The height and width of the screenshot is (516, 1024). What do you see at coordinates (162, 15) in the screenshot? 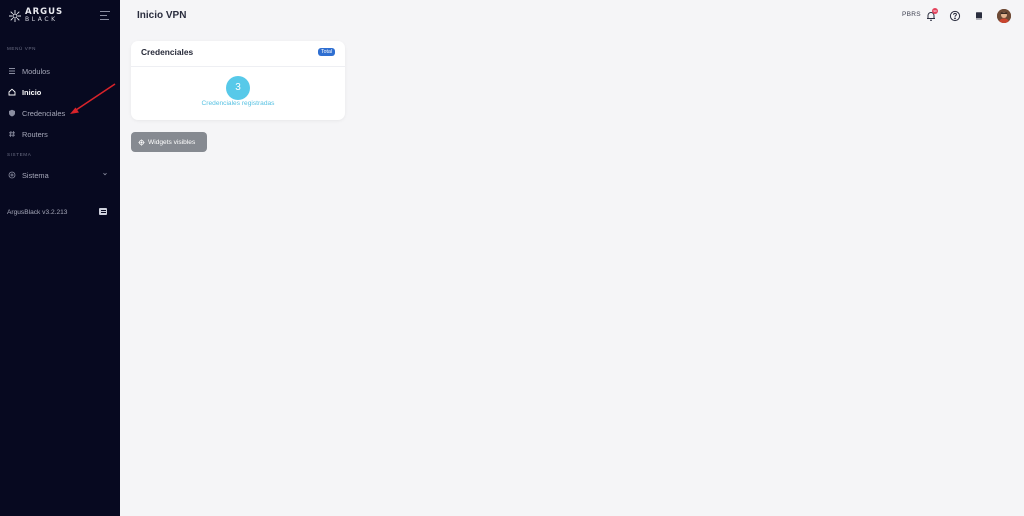
I see `page-title: Inicio VPN` at bounding box center [162, 15].